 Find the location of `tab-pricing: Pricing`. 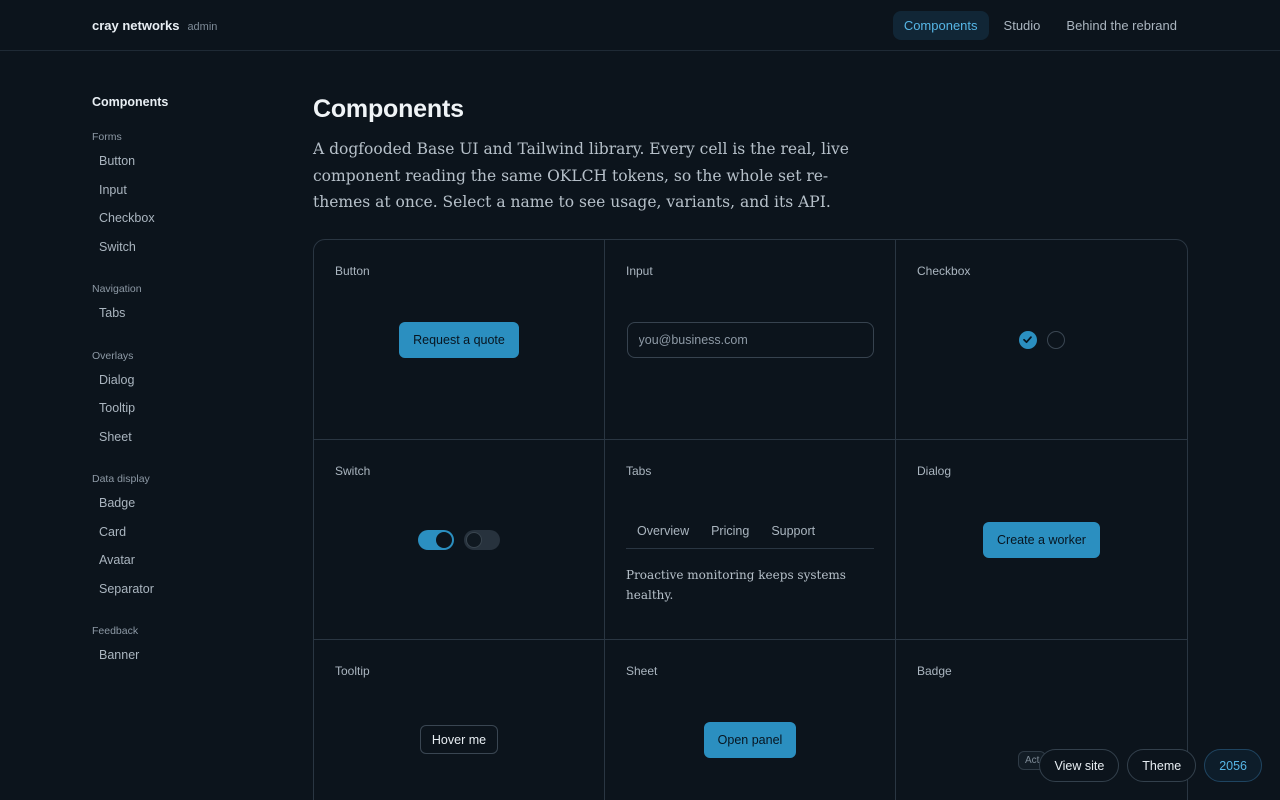

tab-pricing: Pricing is located at coordinates (730, 534).